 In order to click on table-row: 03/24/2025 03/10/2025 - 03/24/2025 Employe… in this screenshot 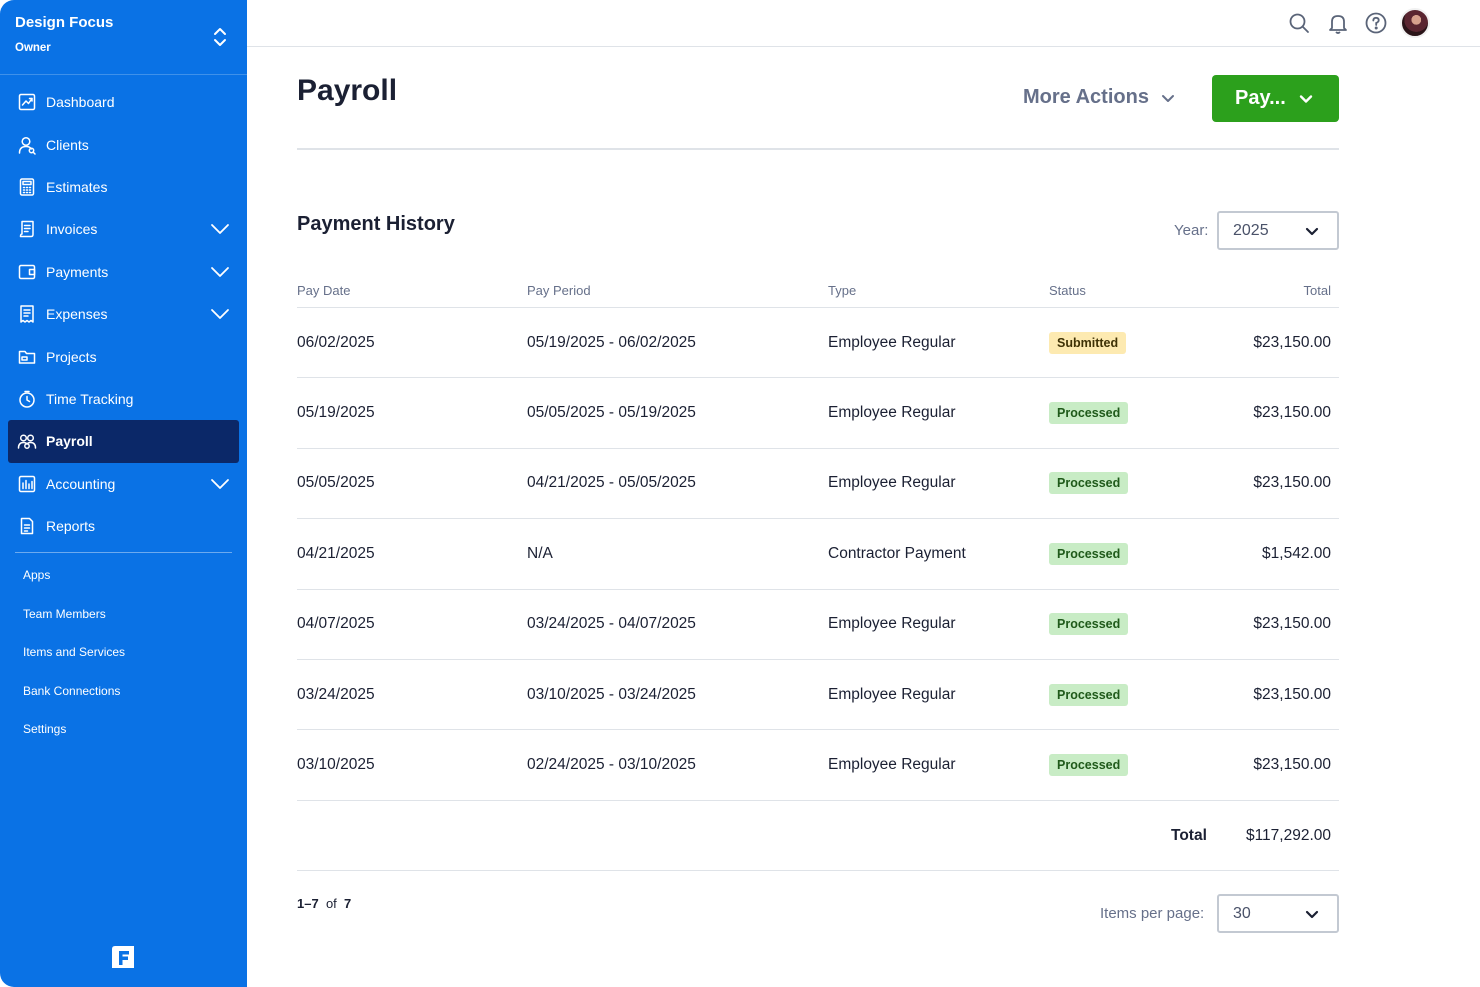, I will do `click(818, 695)`.